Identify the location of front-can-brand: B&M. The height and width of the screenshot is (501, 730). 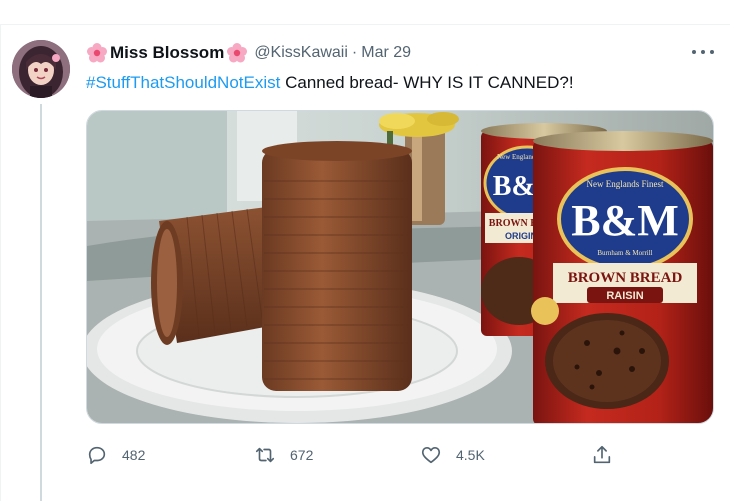
(625, 220).